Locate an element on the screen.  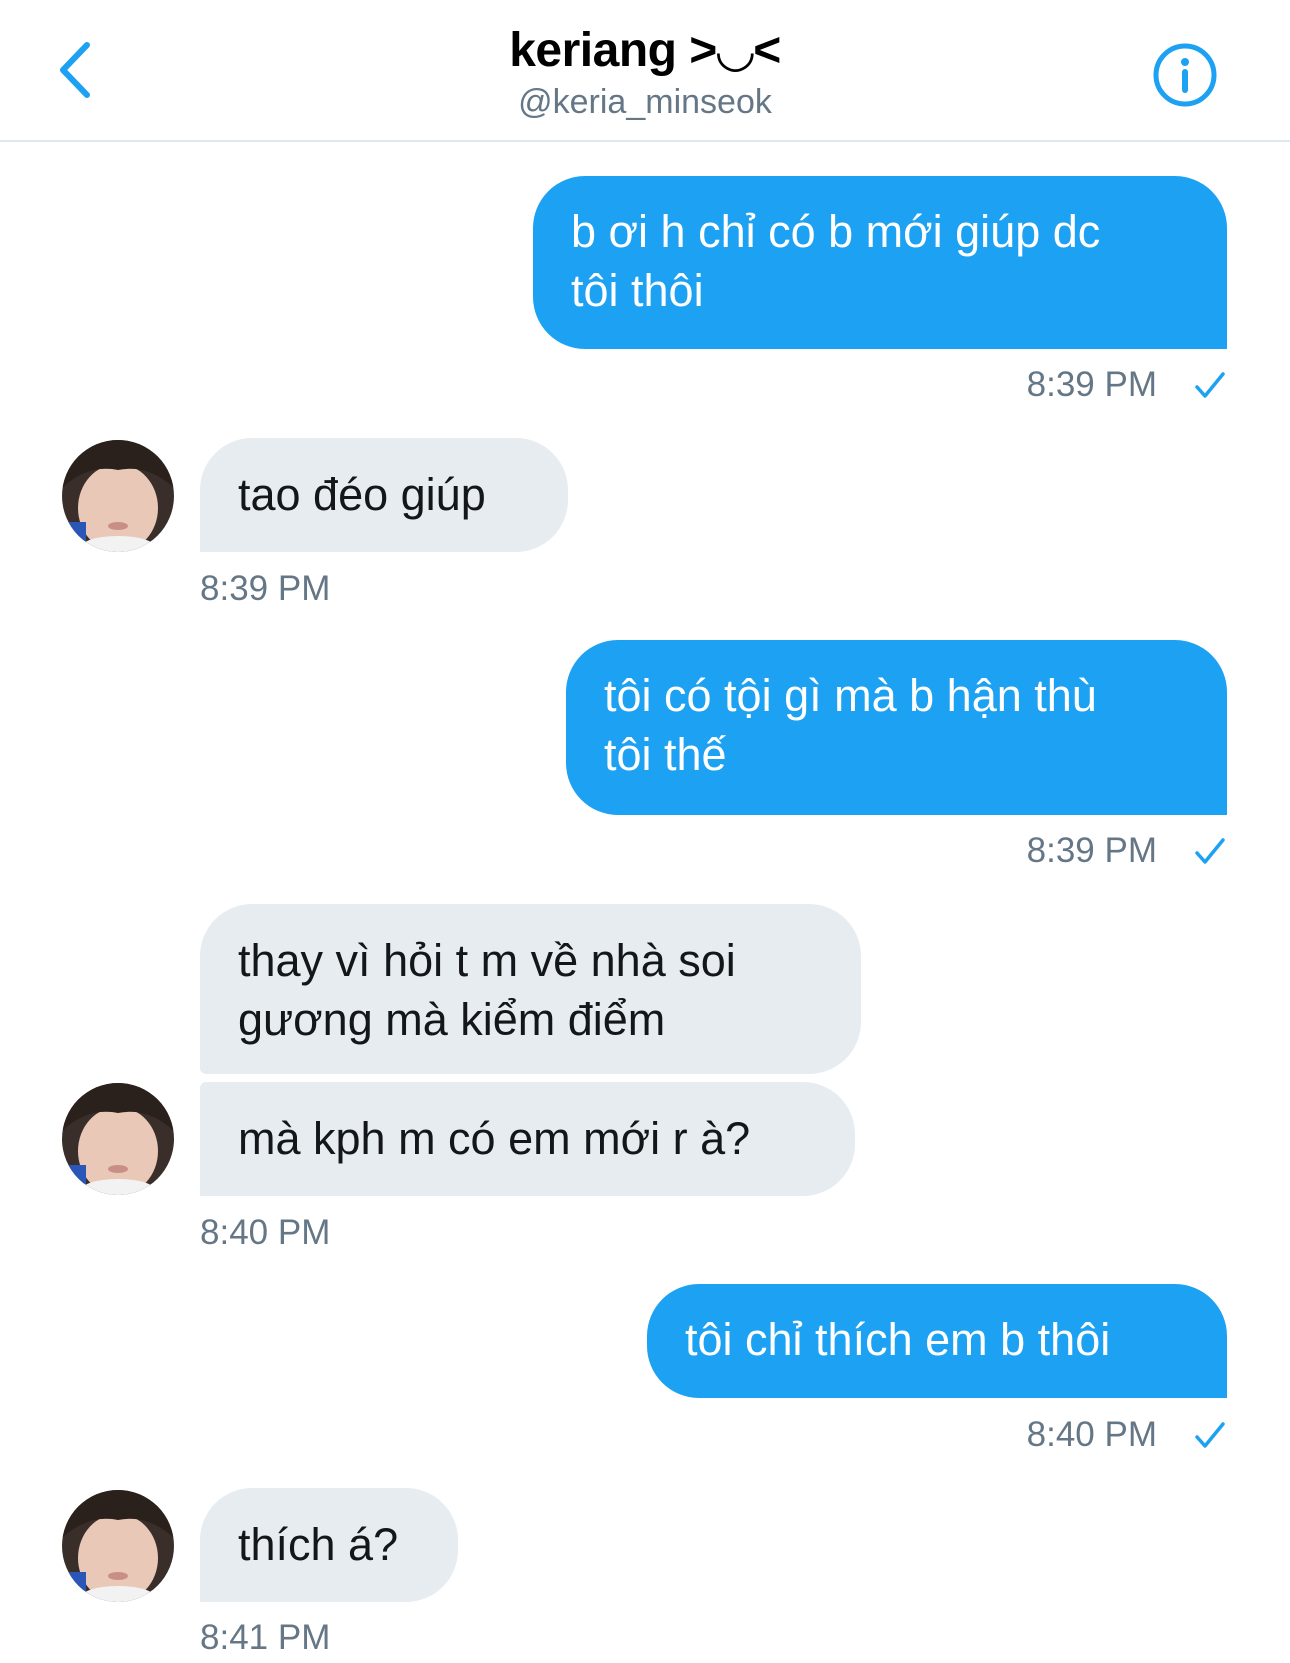
sent-message-bubble: tôi chỉ thích em b thôi is located at coordinates (937, 1341).